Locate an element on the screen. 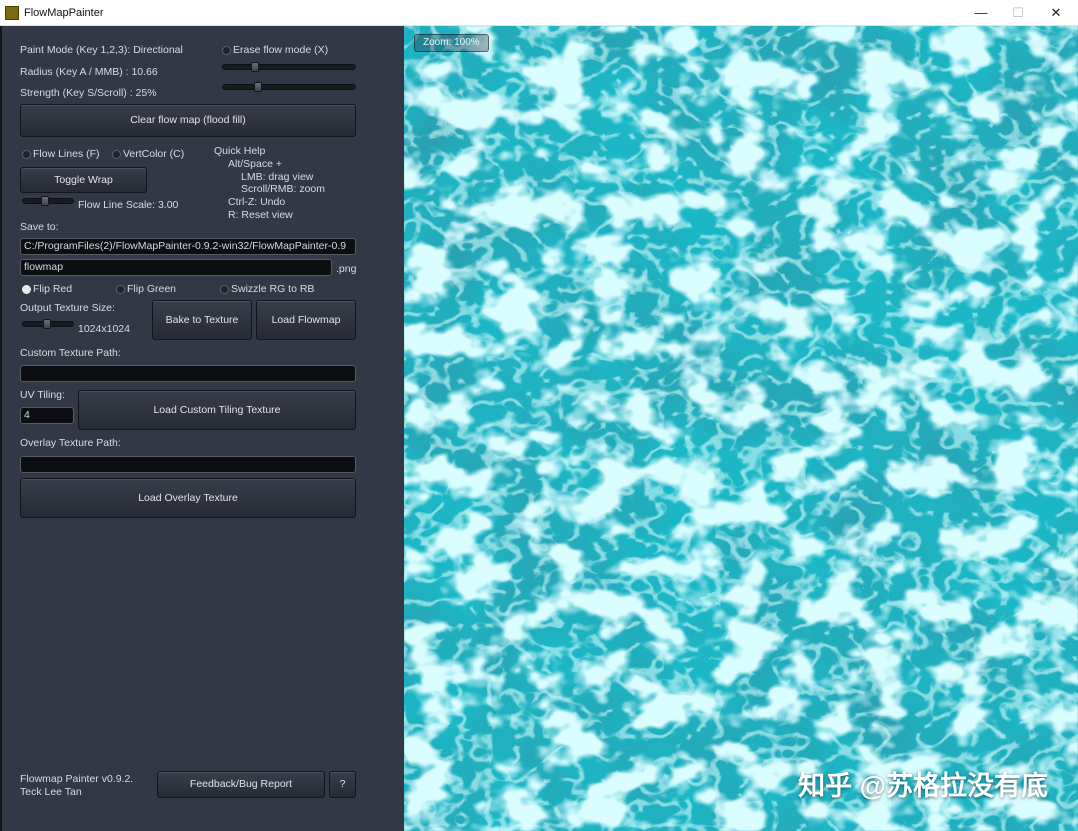 The width and height of the screenshot is (1078, 831). watermark: 知乎 @苏格拉没有底 is located at coordinates (923, 786).